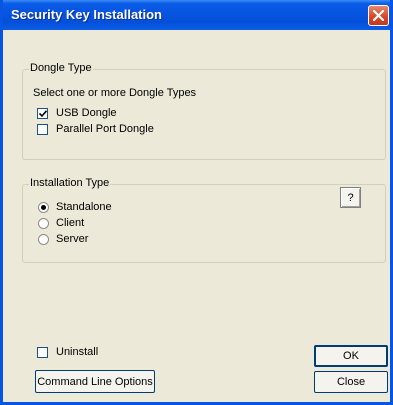  What do you see at coordinates (196, 15) in the screenshot?
I see `title-bar: Security Key Installation` at bounding box center [196, 15].